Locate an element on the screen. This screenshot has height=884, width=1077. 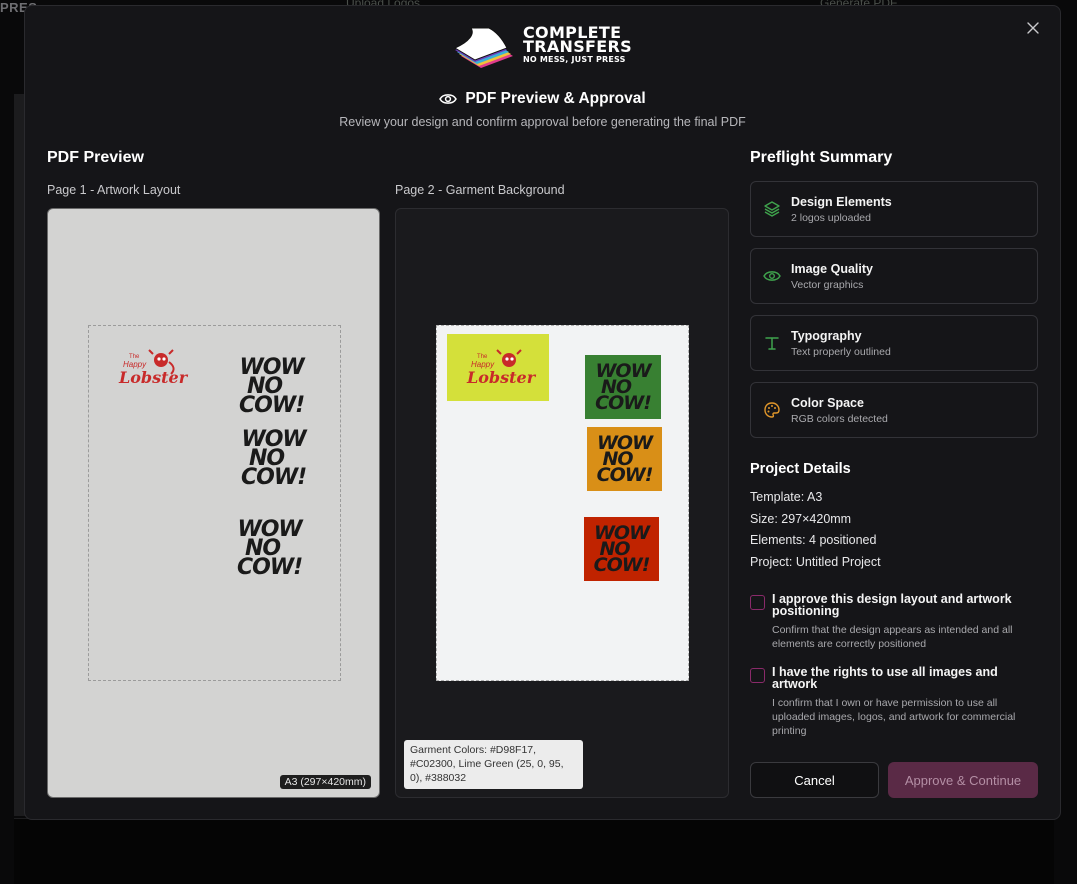
wow-no-cow-logo-garment-1: WOW NO COW! is located at coordinates (623, 388).